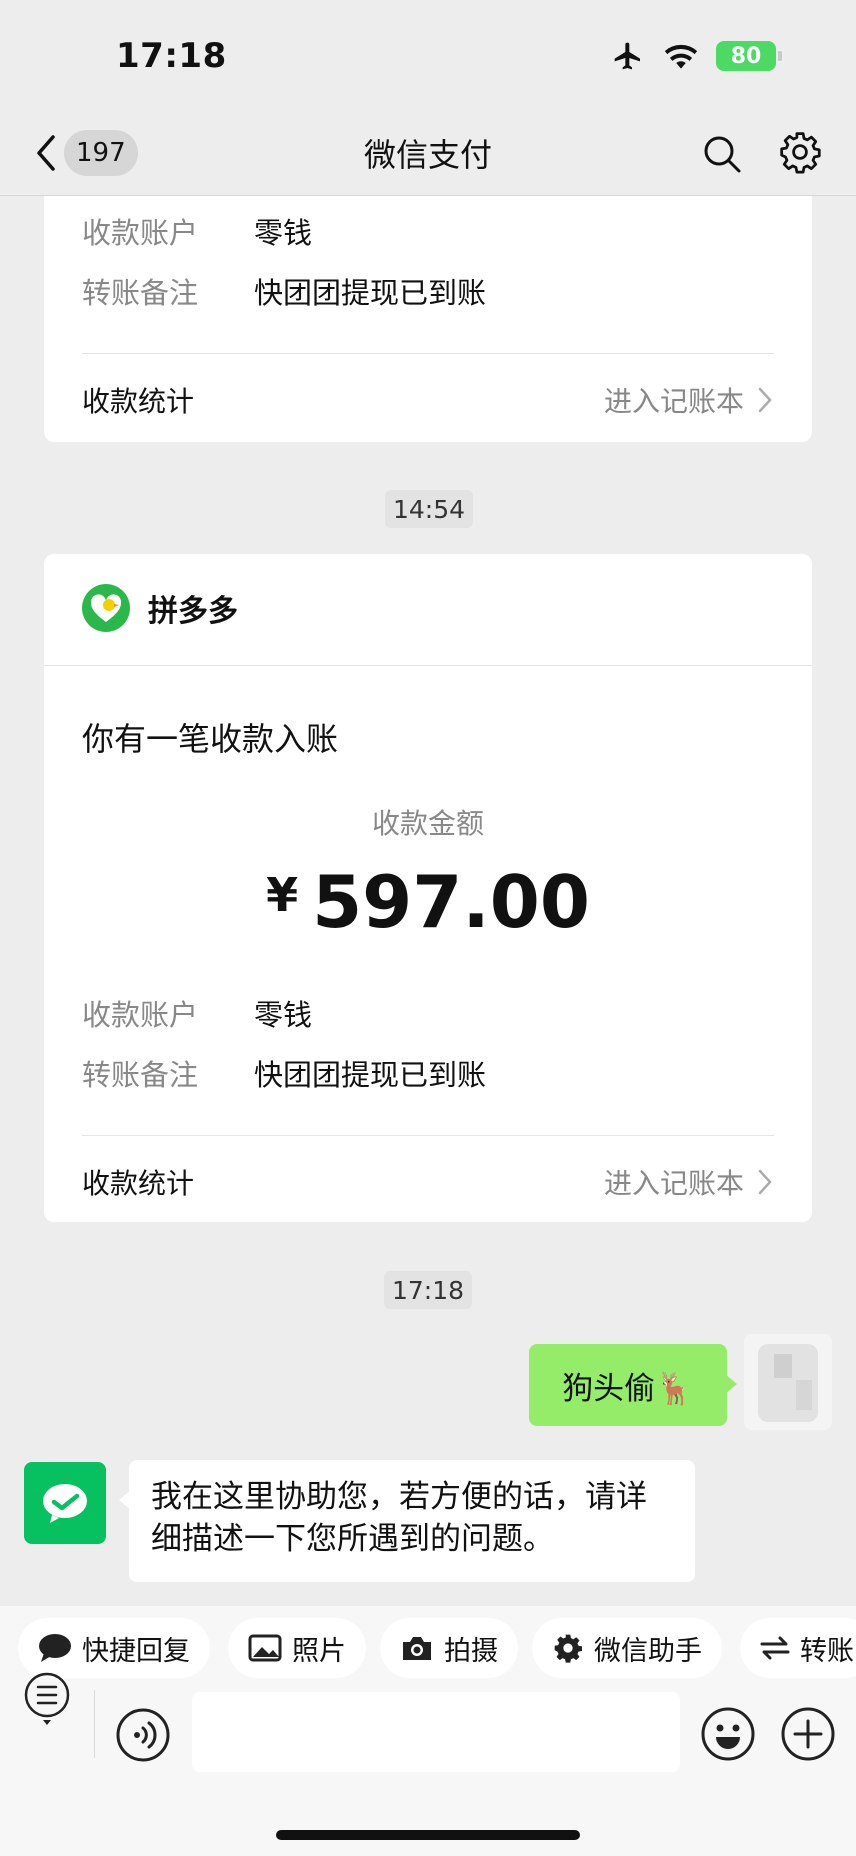  I want to click on nav-bar: 197 微信支付, so click(428, 153).